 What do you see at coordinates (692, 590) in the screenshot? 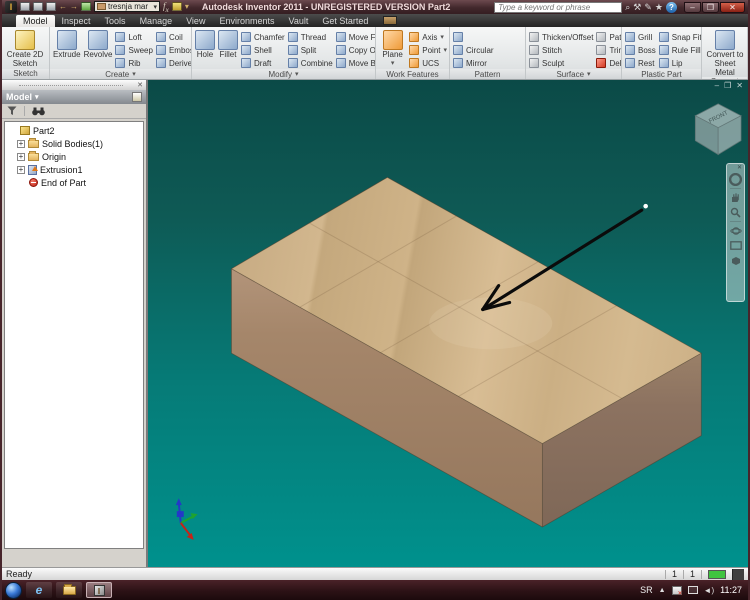
I see `tray-window-icon` at bounding box center [692, 590].